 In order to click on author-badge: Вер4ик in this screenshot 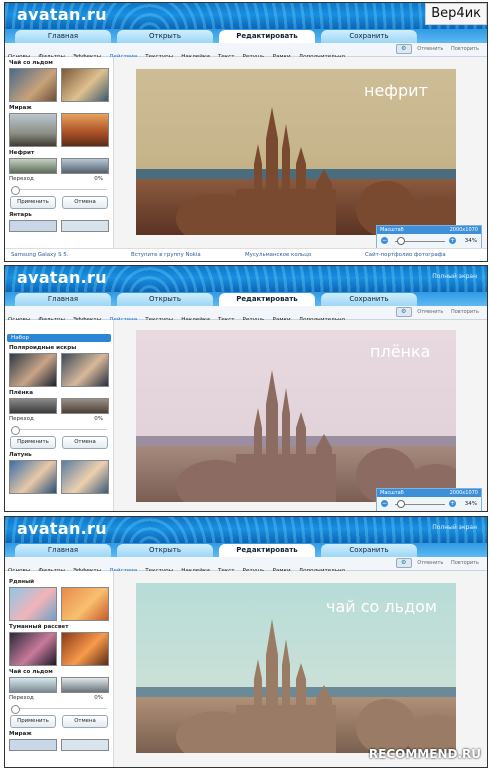, I will do `click(456, 14)`.